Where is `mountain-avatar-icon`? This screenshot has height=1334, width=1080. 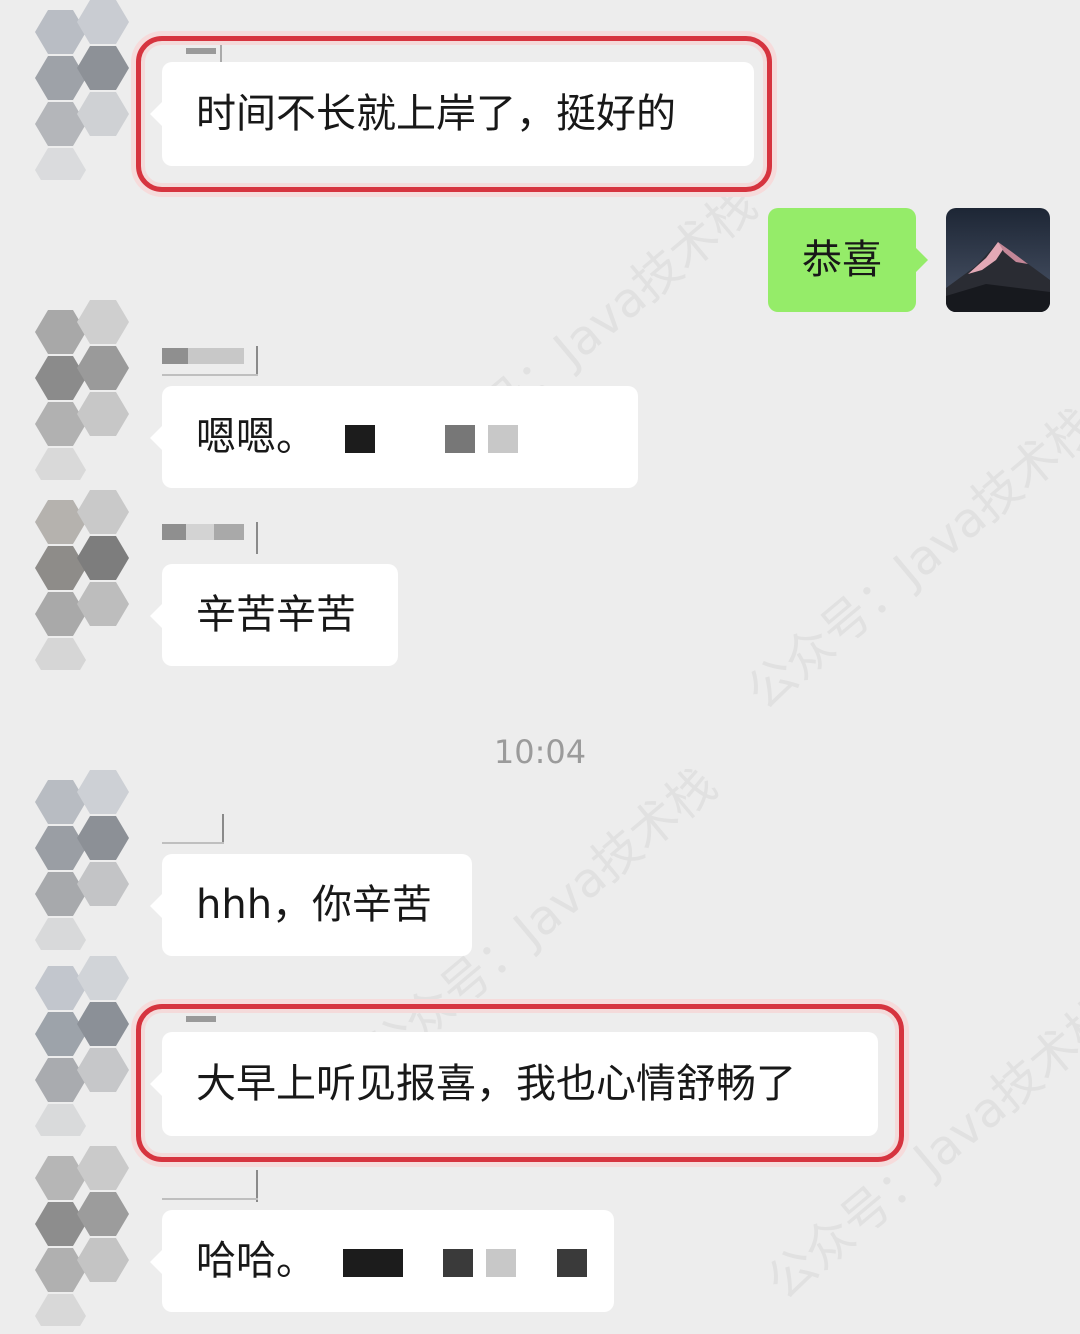 mountain-avatar-icon is located at coordinates (998, 260).